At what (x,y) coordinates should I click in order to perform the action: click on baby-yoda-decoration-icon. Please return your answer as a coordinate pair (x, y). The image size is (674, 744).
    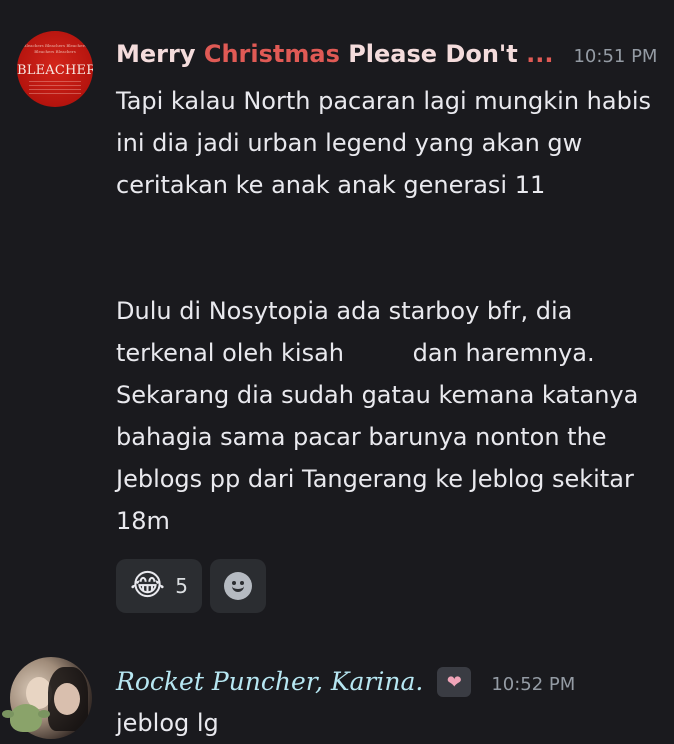
    Looking at the image, I should click on (26, 718).